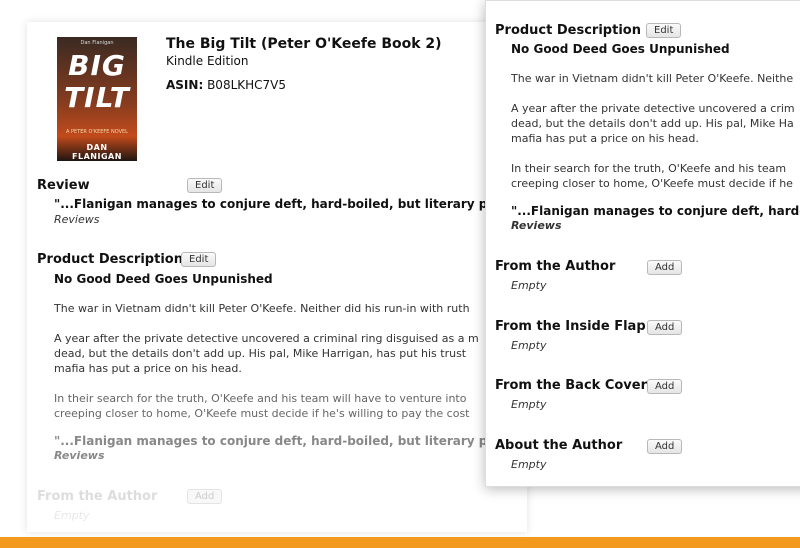  What do you see at coordinates (568, 30) in the screenshot?
I see `product-description-heading-front: Product Description` at bounding box center [568, 30].